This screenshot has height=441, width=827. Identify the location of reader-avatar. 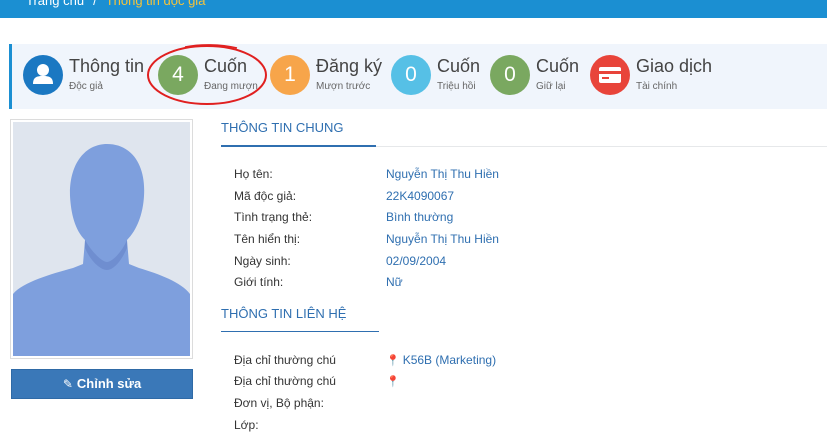
(101, 239).